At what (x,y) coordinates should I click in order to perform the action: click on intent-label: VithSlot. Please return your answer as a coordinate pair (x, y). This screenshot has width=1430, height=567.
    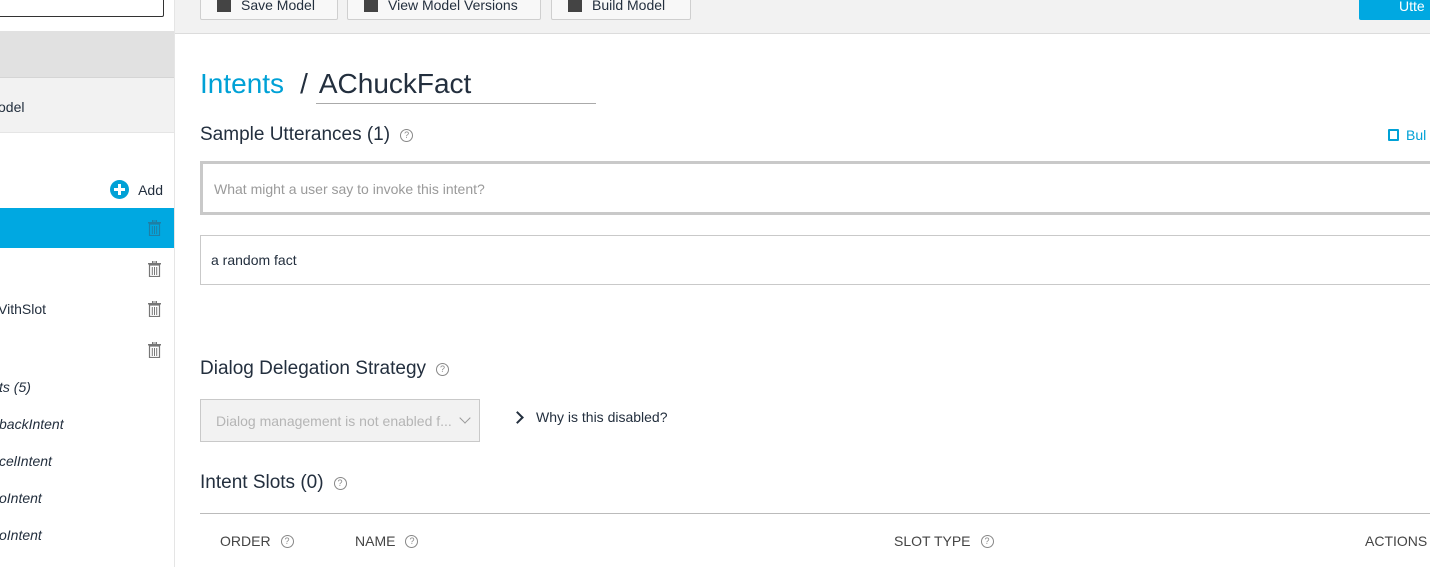
    Looking at the image, I should click on (23, 309).